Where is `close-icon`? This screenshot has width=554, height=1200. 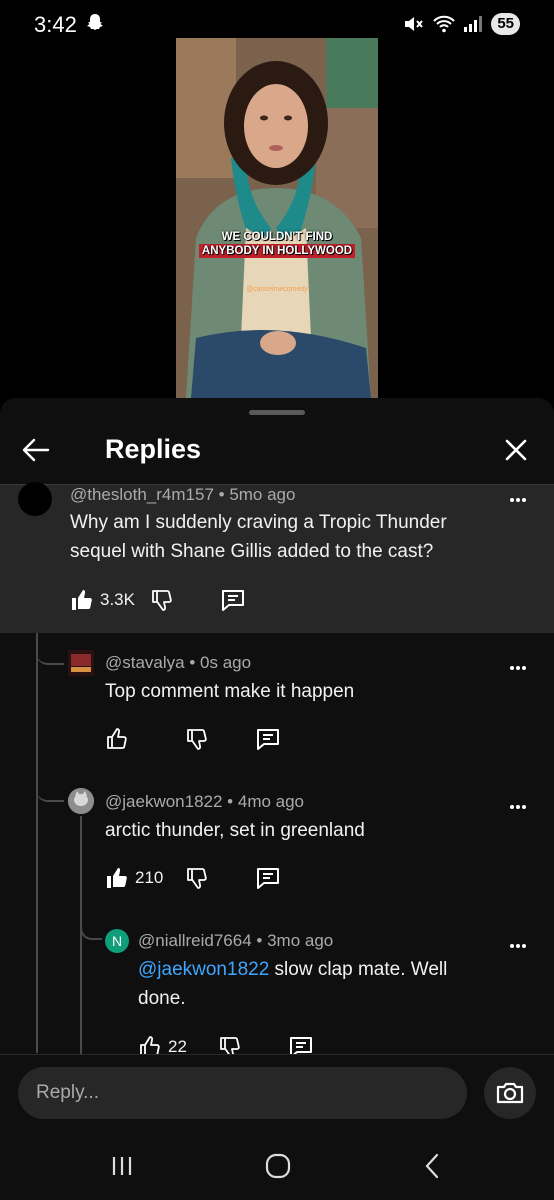 close-icon is located at coordinates (516, 450).